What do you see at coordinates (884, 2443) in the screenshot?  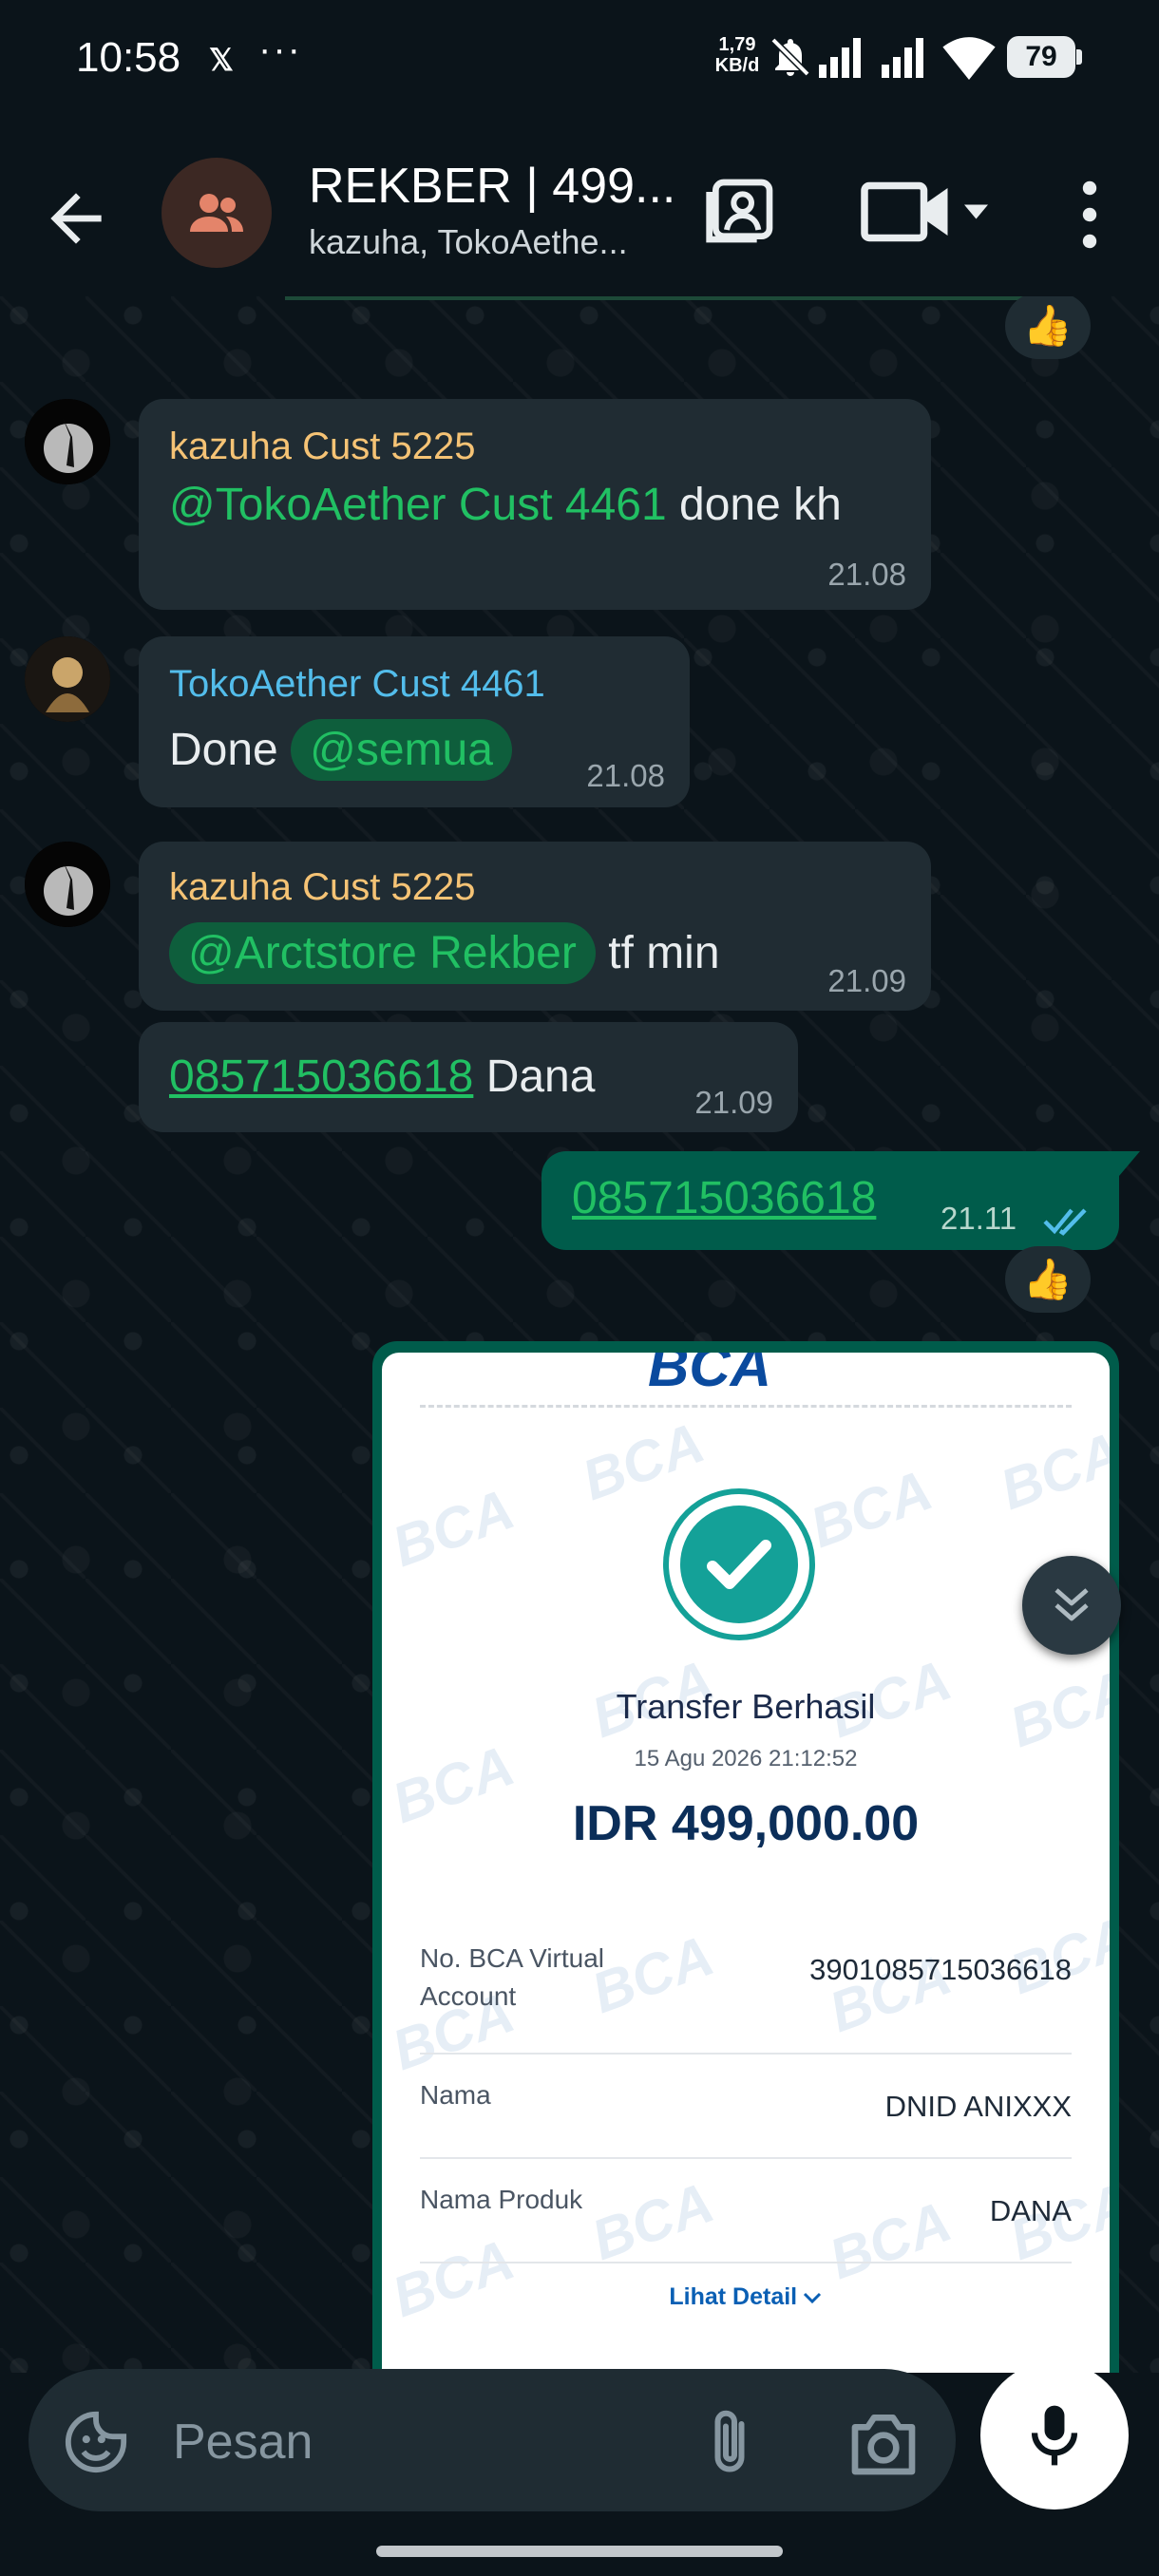 I see `camera-icon` at bounding box center [884, 2443].